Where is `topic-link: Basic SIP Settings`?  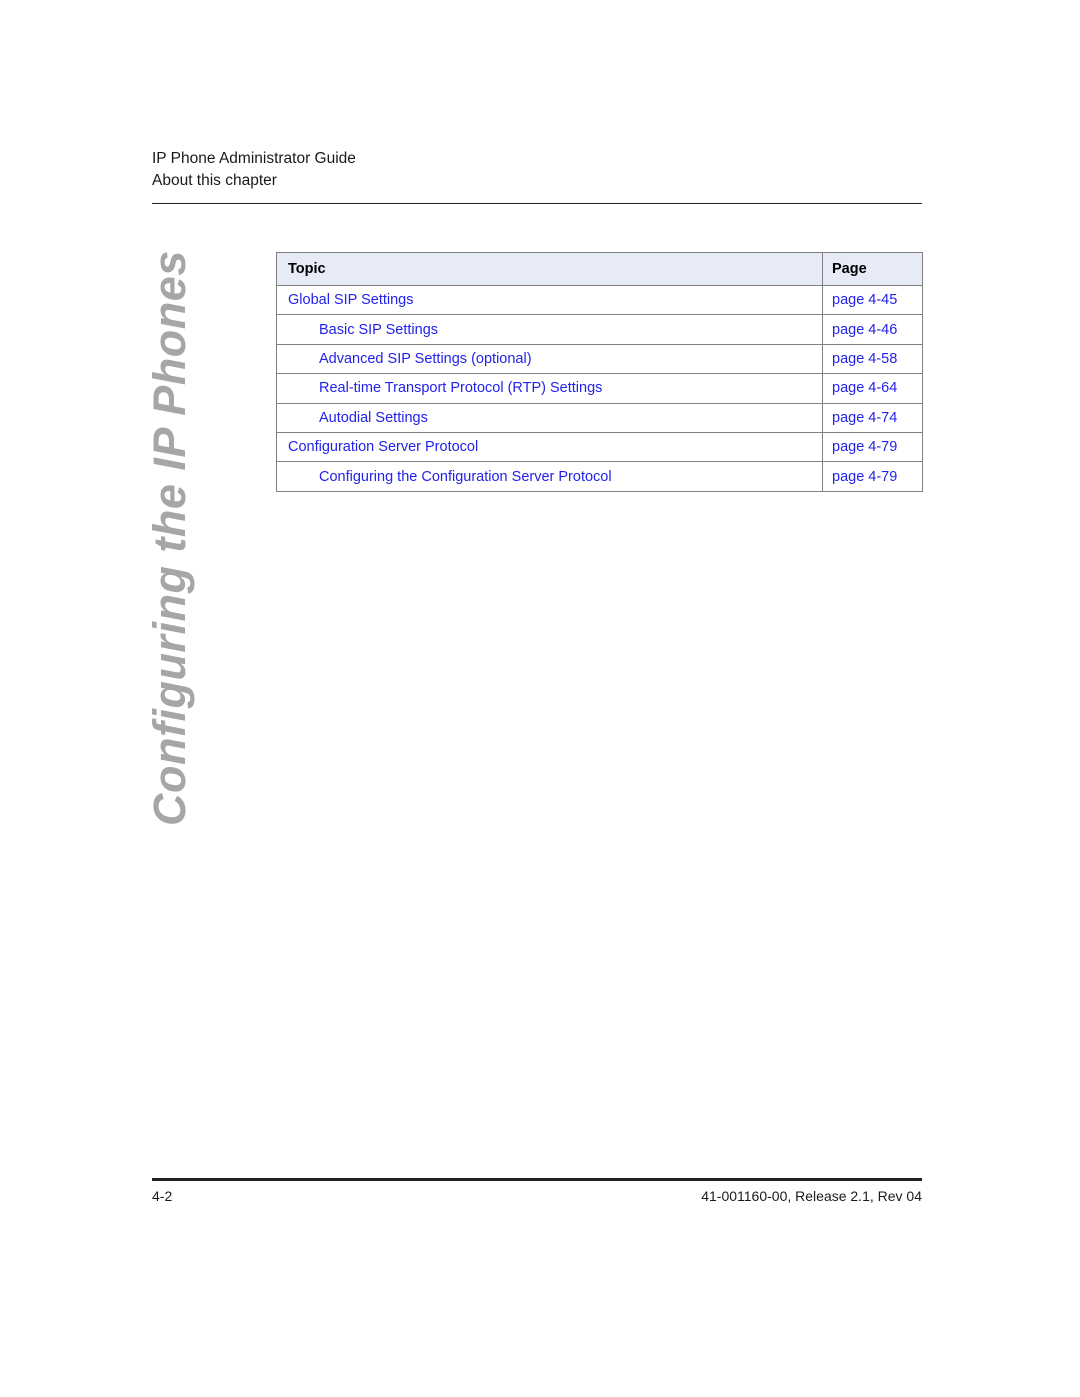
topic-link: Basic SIP Settings is located at coordinates (378, 330).